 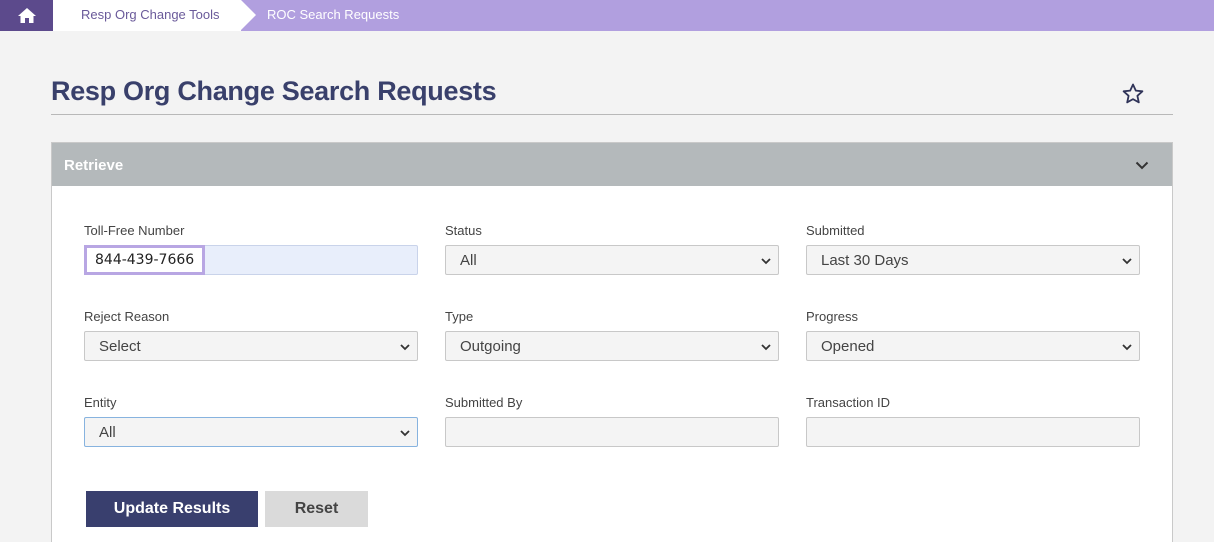 I want to click on type-select: Outgoing, so click(x=612, y=346).